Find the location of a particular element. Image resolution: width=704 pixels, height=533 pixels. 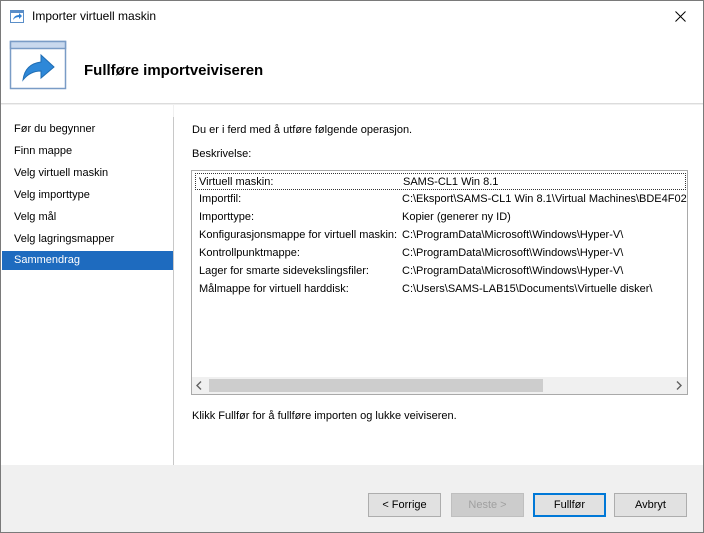

step-choose-storage-folders: Velg lagringsmapper is located at coordinates (87, 239).